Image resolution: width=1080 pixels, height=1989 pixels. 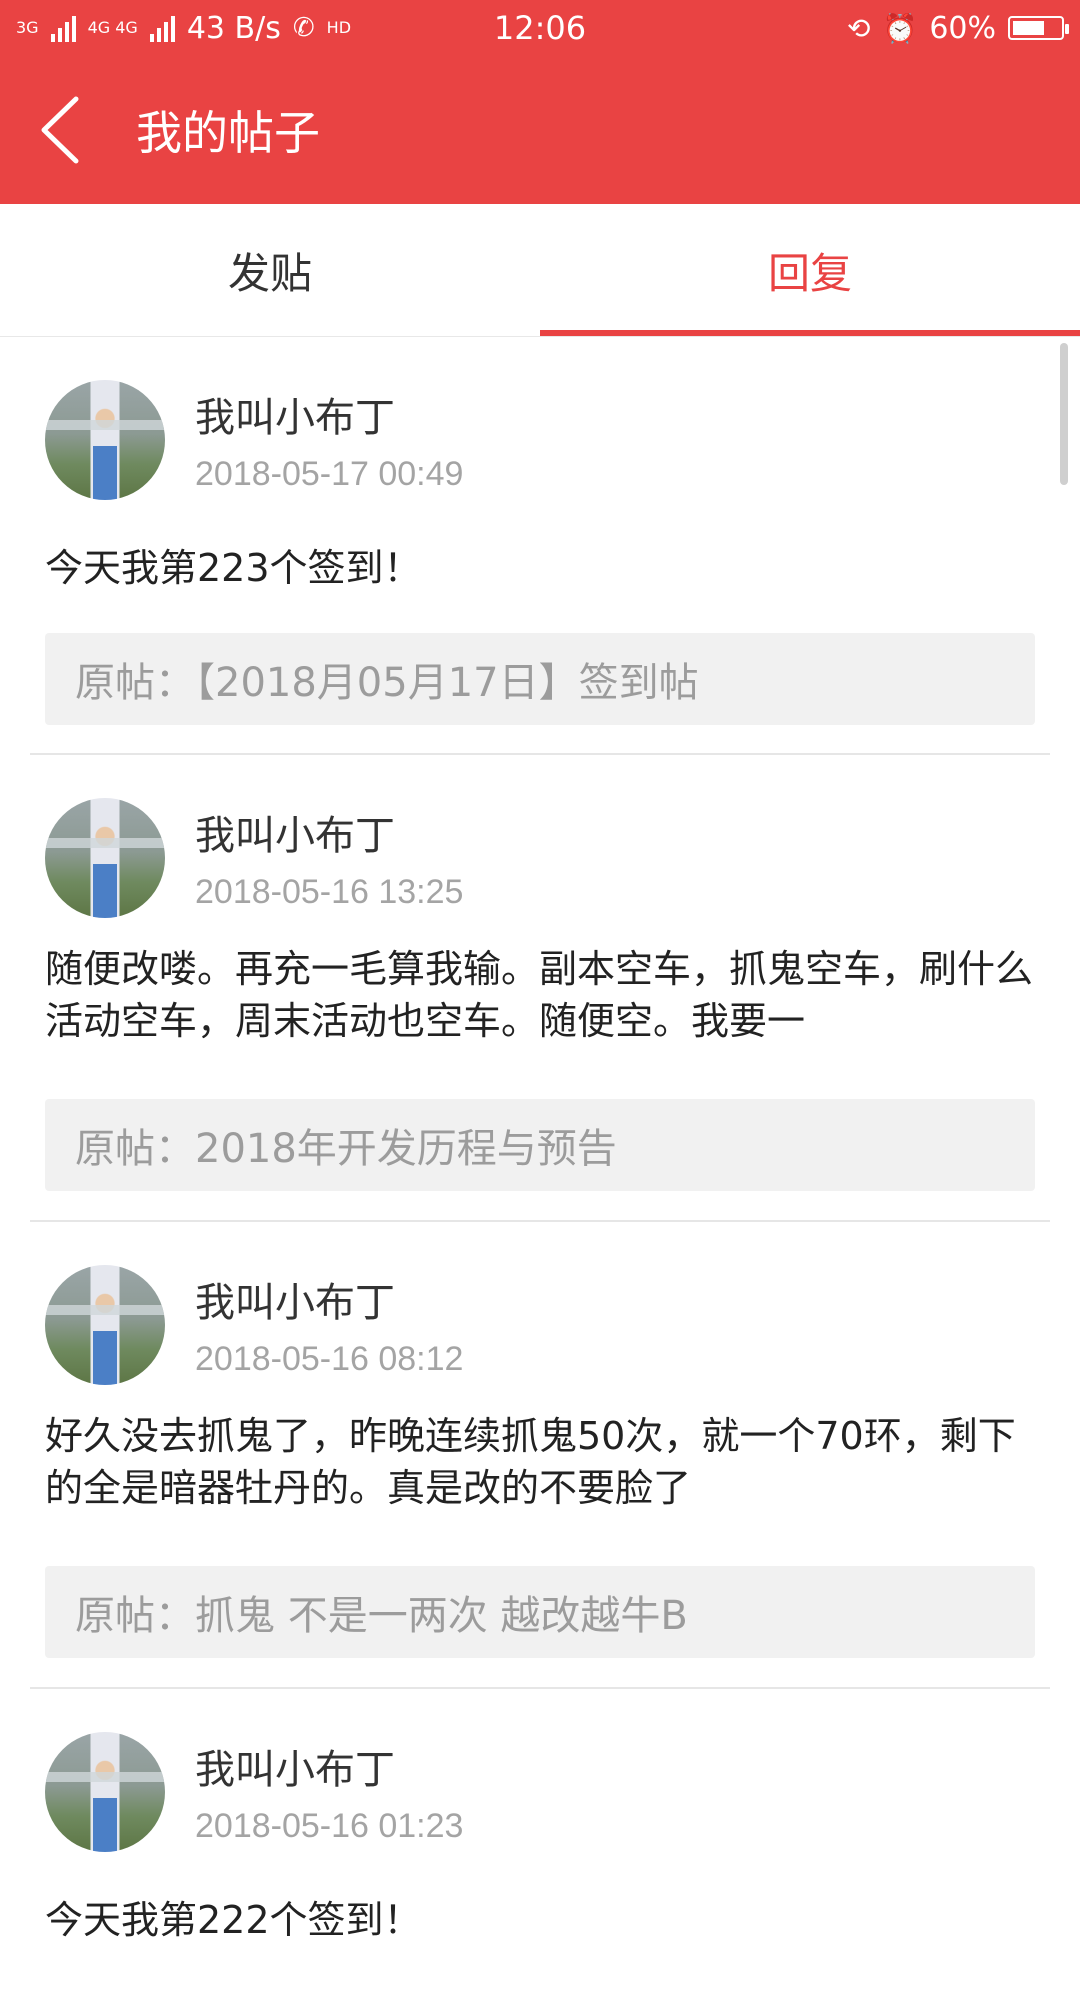 What do you see at coordinates (112, 27) in the screenshot?
I see `network-type-2: 4G 4G` at bounding box center [112, 27].